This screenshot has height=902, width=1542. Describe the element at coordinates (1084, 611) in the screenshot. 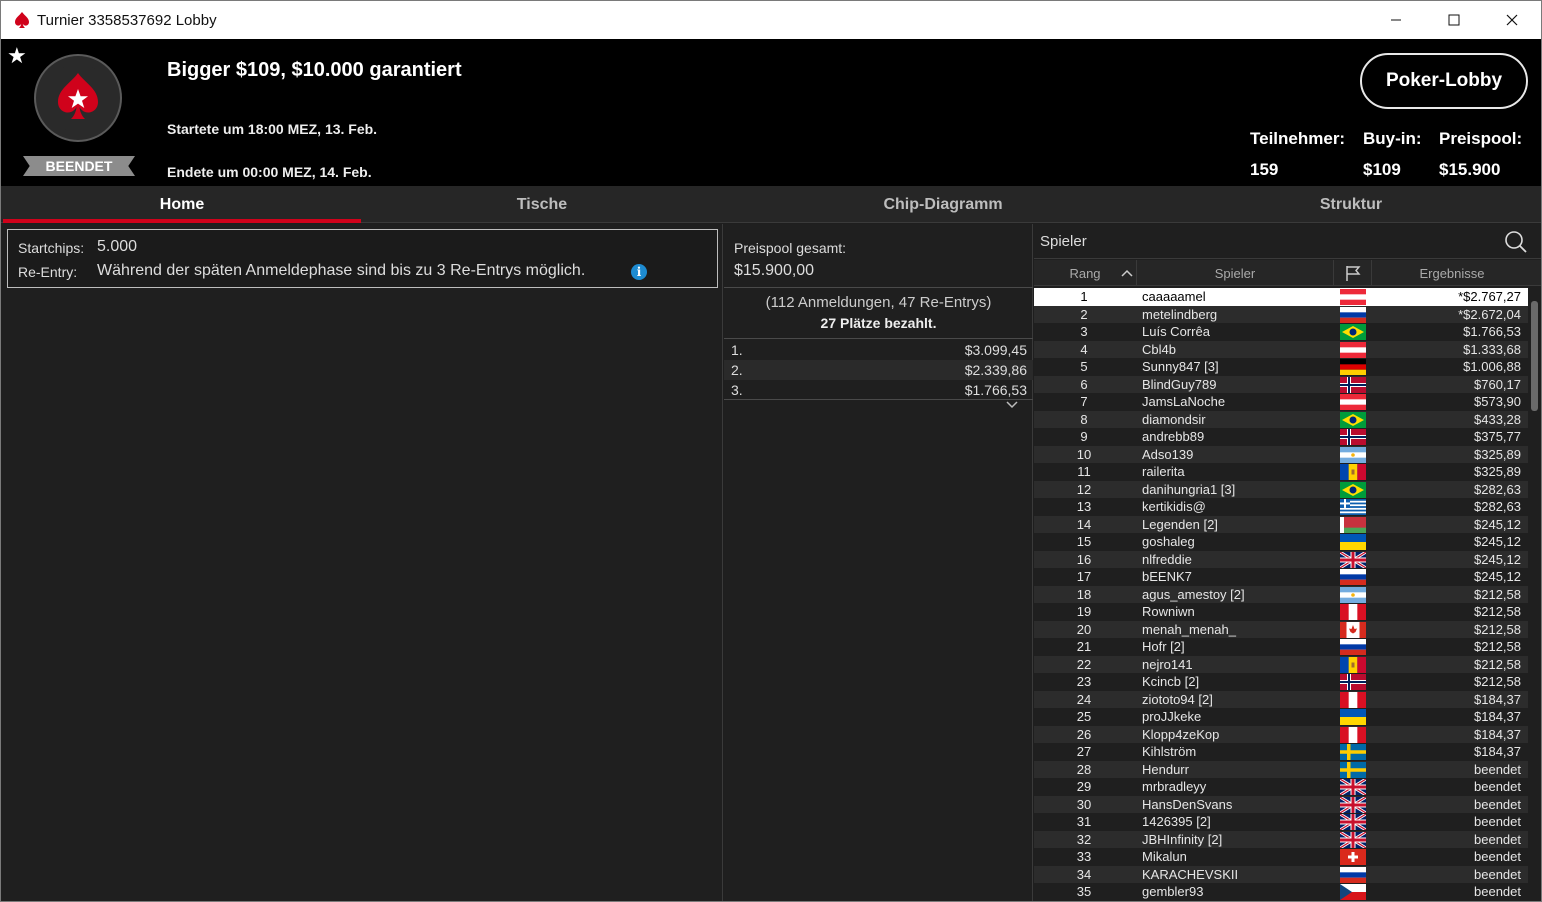

I see `player-rank: 19` at that location.